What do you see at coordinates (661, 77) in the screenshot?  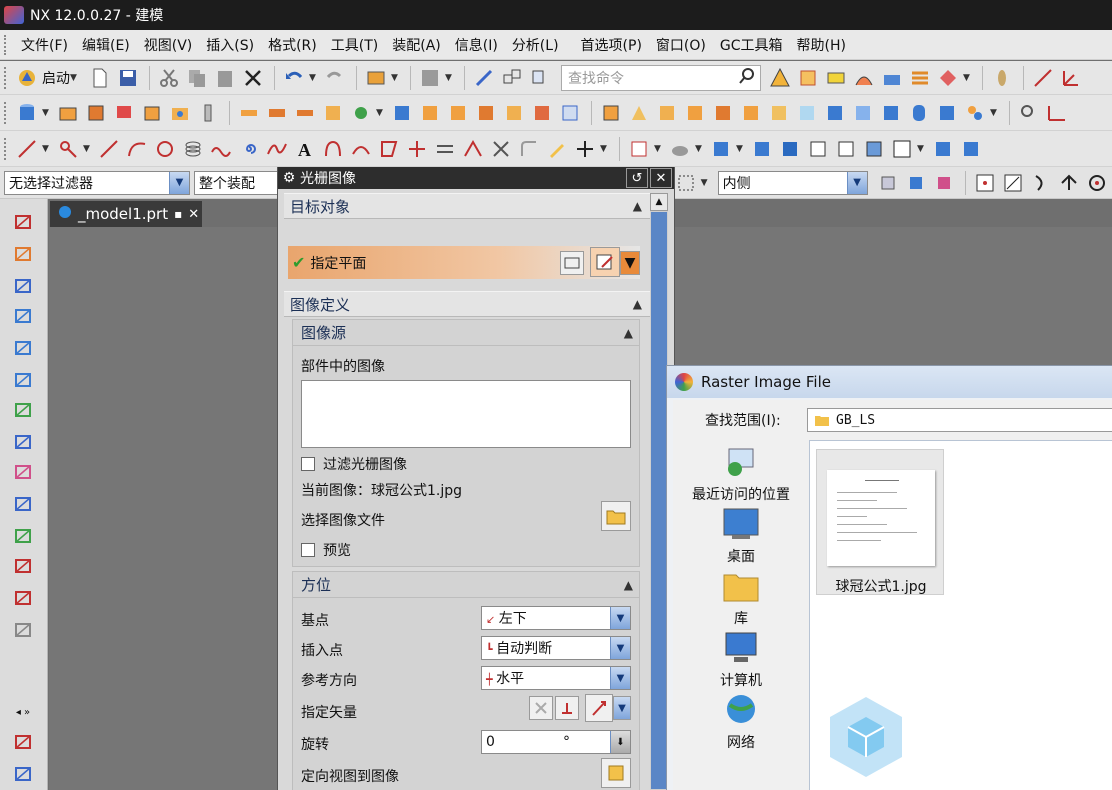 I see `command-search-input: 查找命令` at bounding box center [661, 77].